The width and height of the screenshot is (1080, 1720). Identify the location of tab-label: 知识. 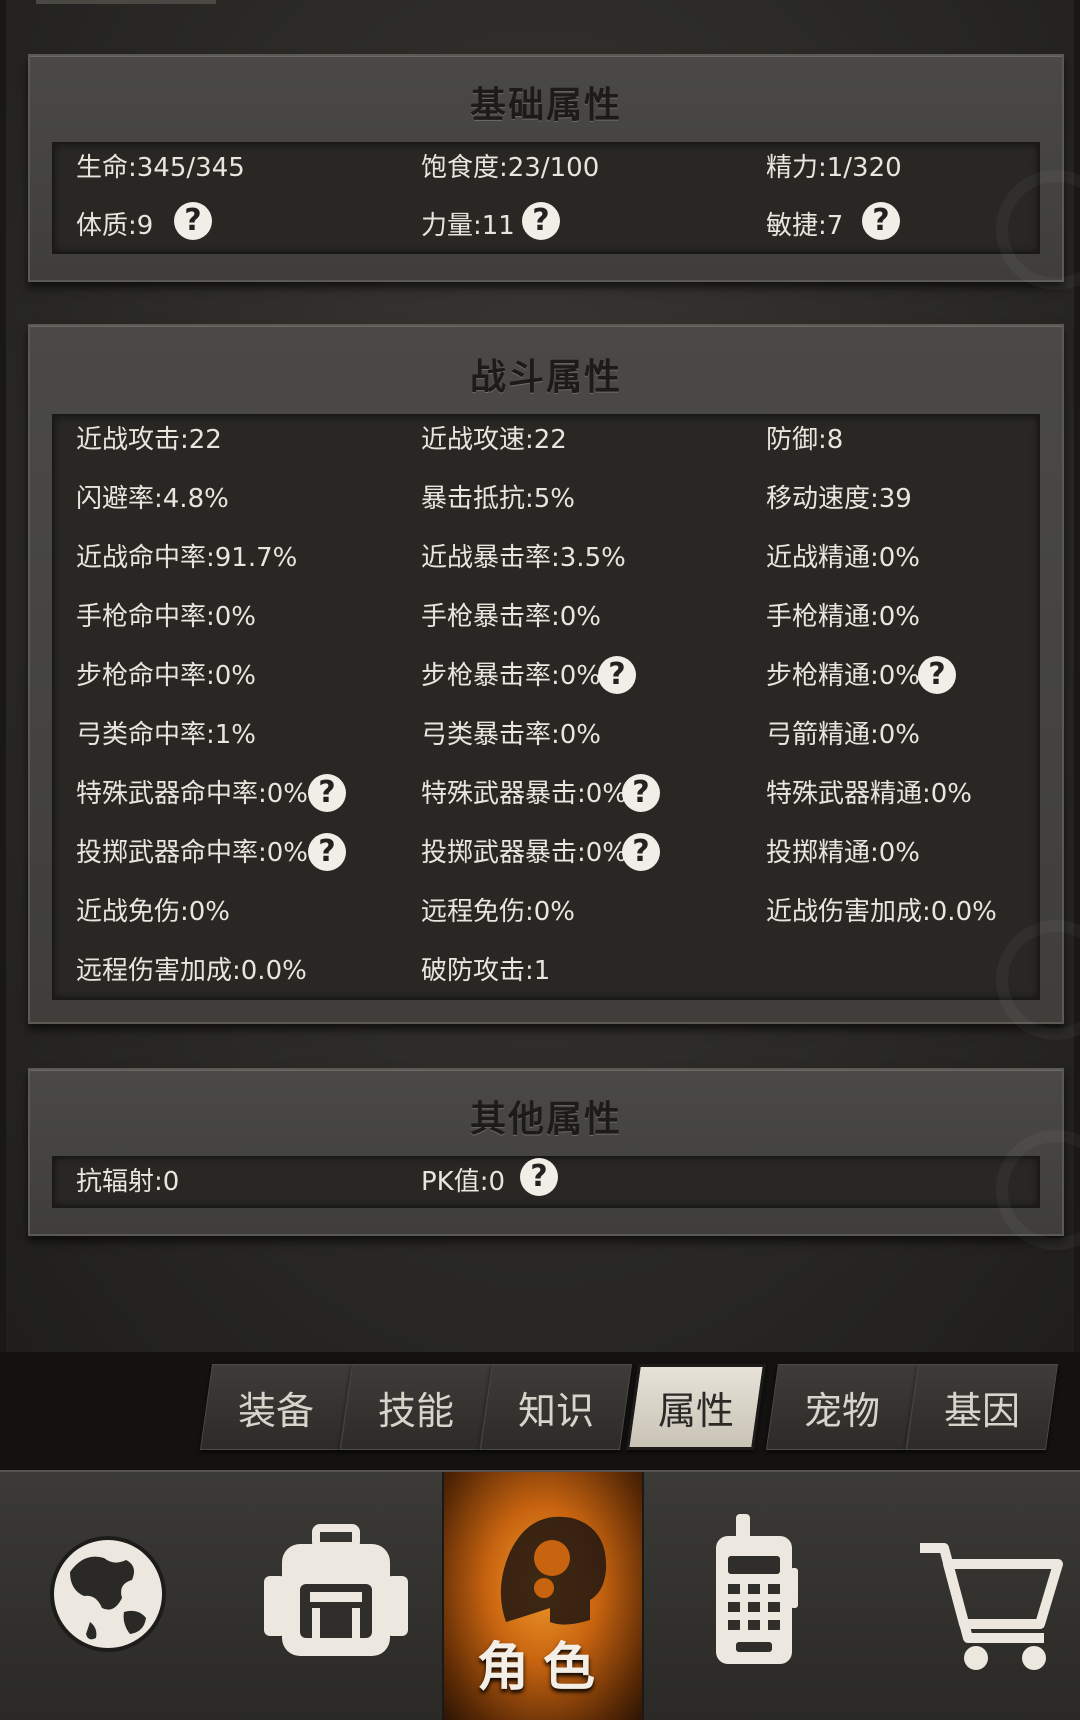
(555, 1410).